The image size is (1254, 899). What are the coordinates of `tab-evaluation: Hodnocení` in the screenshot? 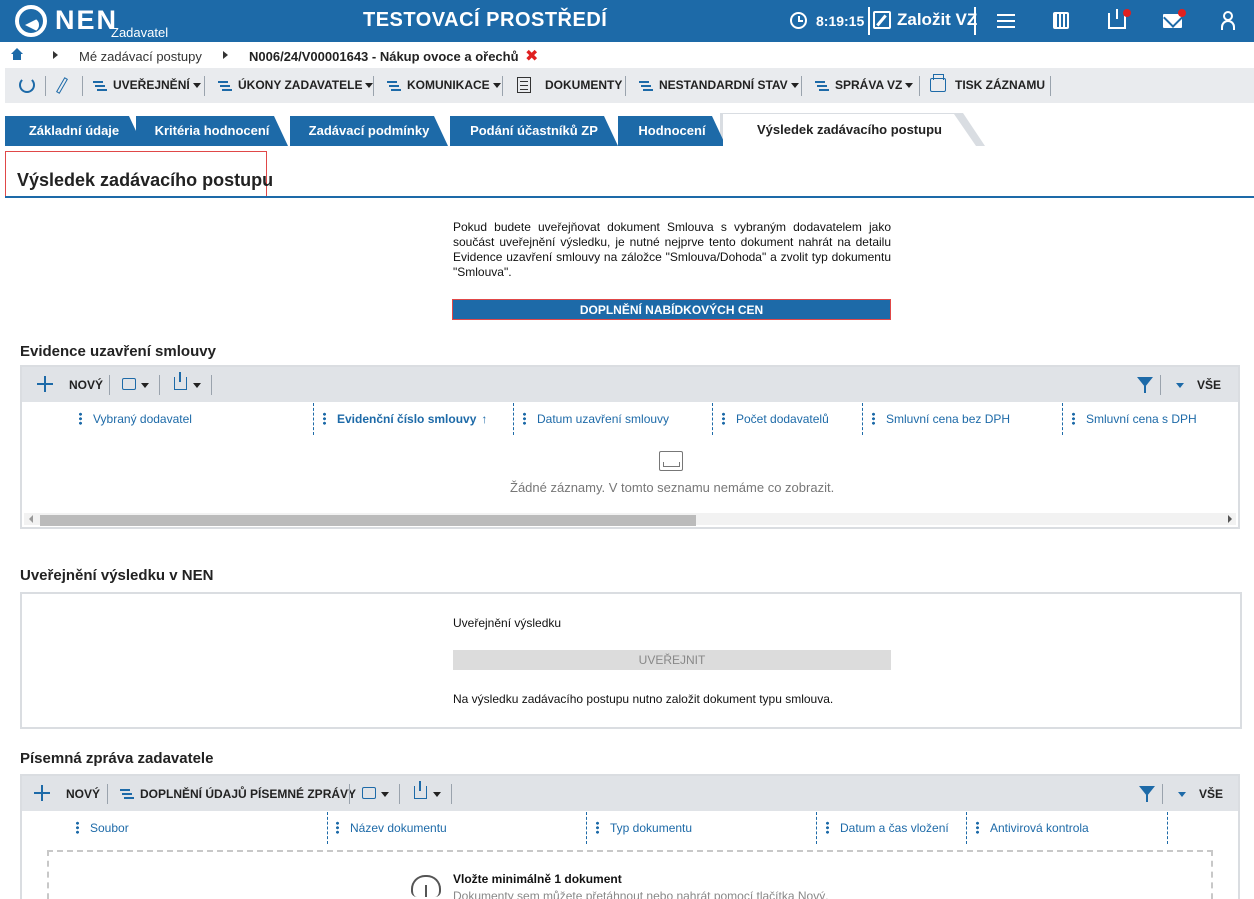 It's located at (672, 131).